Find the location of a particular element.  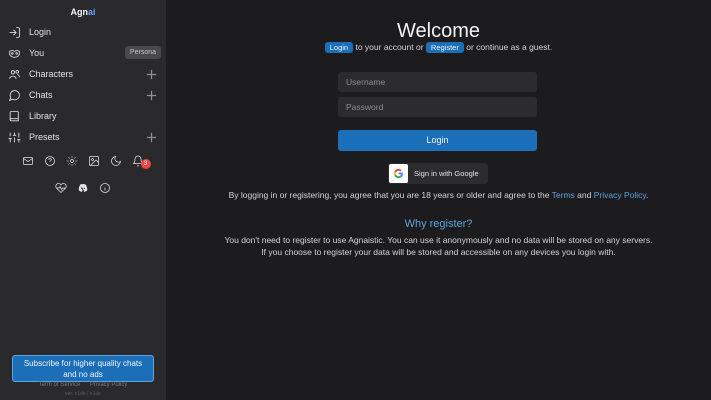

login-link-button: Login is located at coordinates (339, 47).